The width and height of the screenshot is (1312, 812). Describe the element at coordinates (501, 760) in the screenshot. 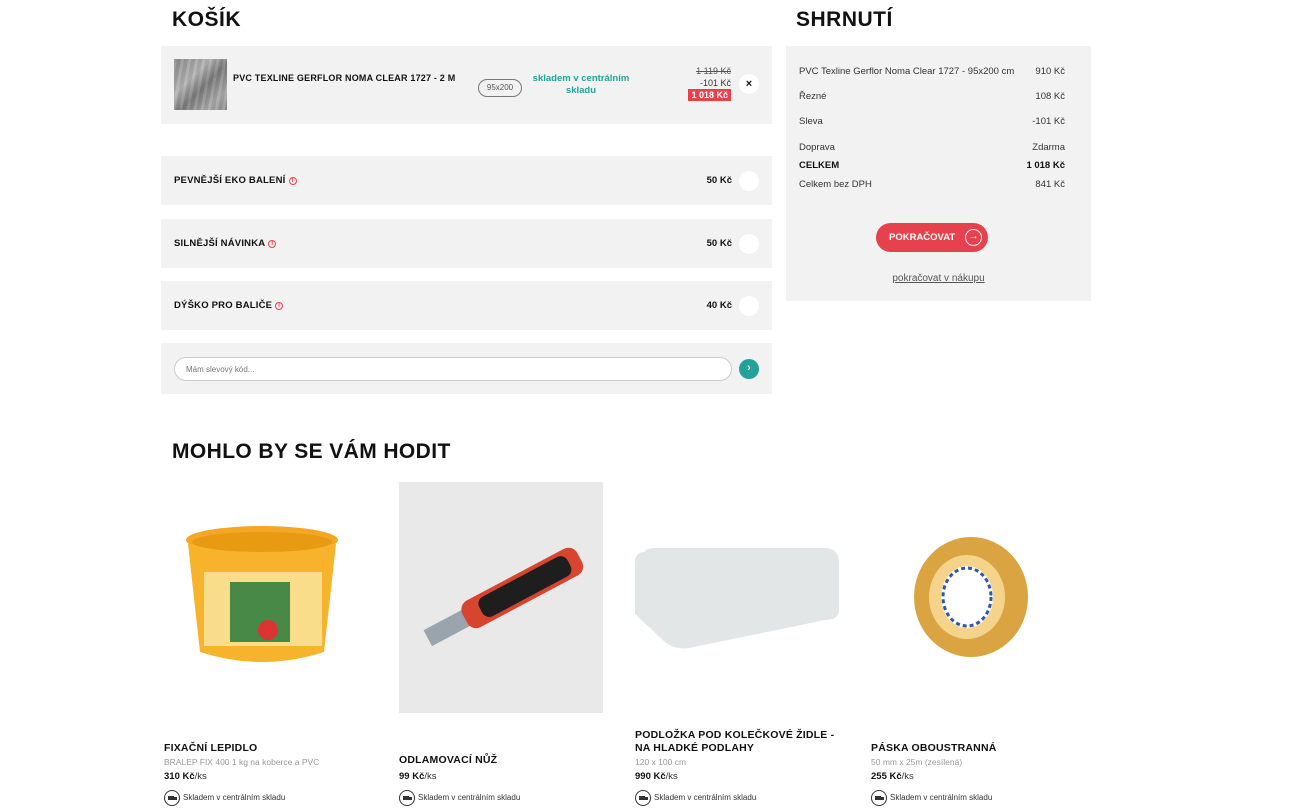

I see `product-name: ODLAMOVACÍ NŮŽ` at that location.